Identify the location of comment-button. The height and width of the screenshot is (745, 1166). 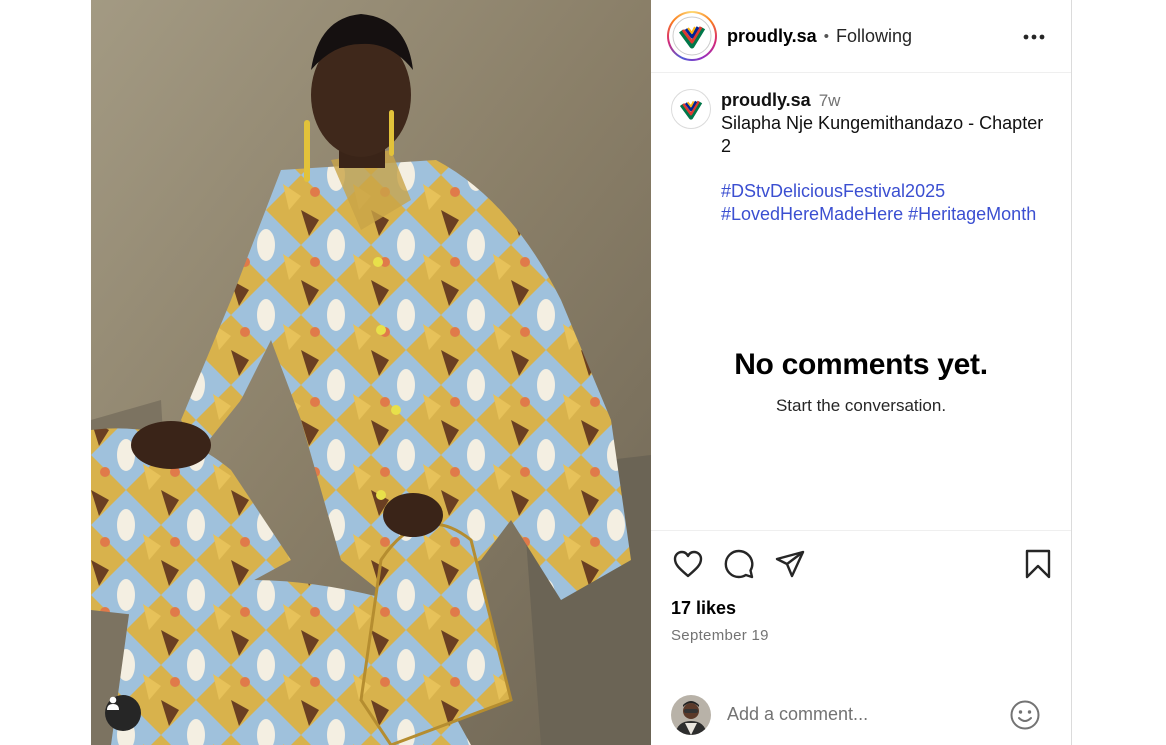
(739, 564).